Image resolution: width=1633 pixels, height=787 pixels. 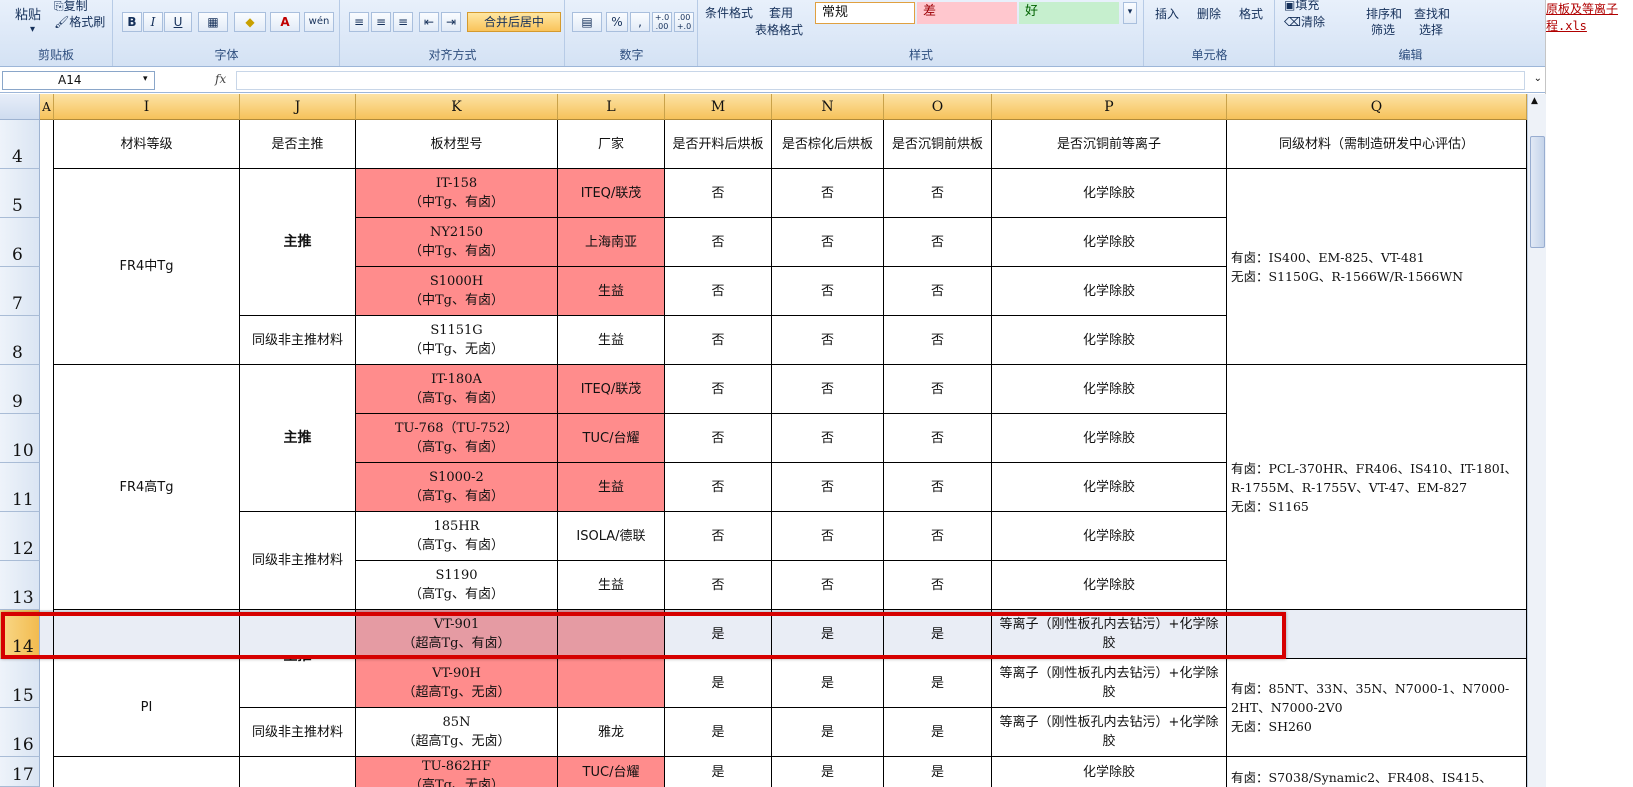 I want to click on style-good: 好, so click(x=1069, y=13).